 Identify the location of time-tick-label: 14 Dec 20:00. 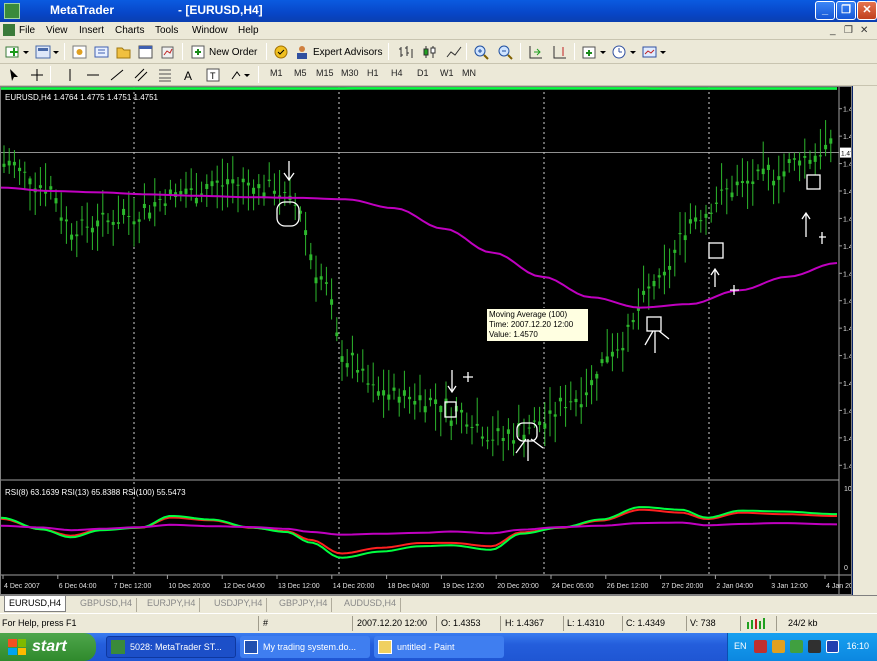
(354, 586).